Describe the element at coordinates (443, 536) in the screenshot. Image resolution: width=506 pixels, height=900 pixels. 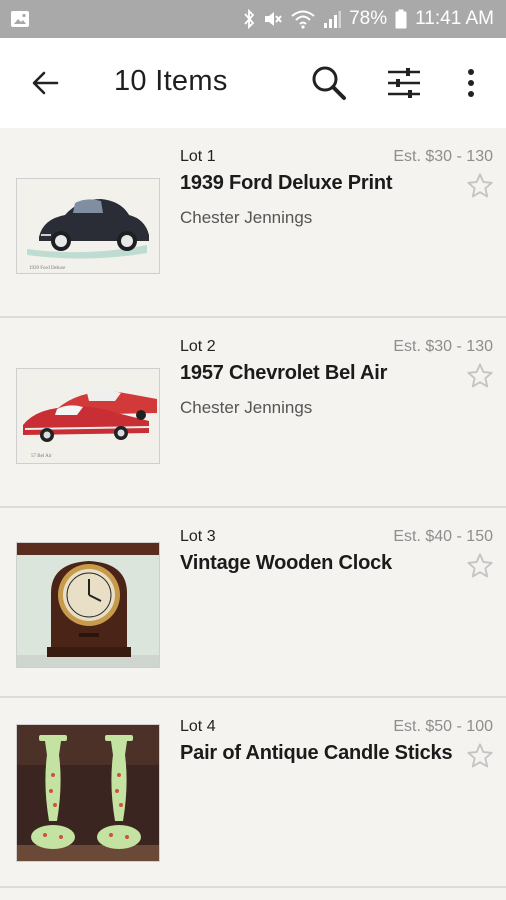
I see `lot-estimate: Est. $40 - 150` at that location.